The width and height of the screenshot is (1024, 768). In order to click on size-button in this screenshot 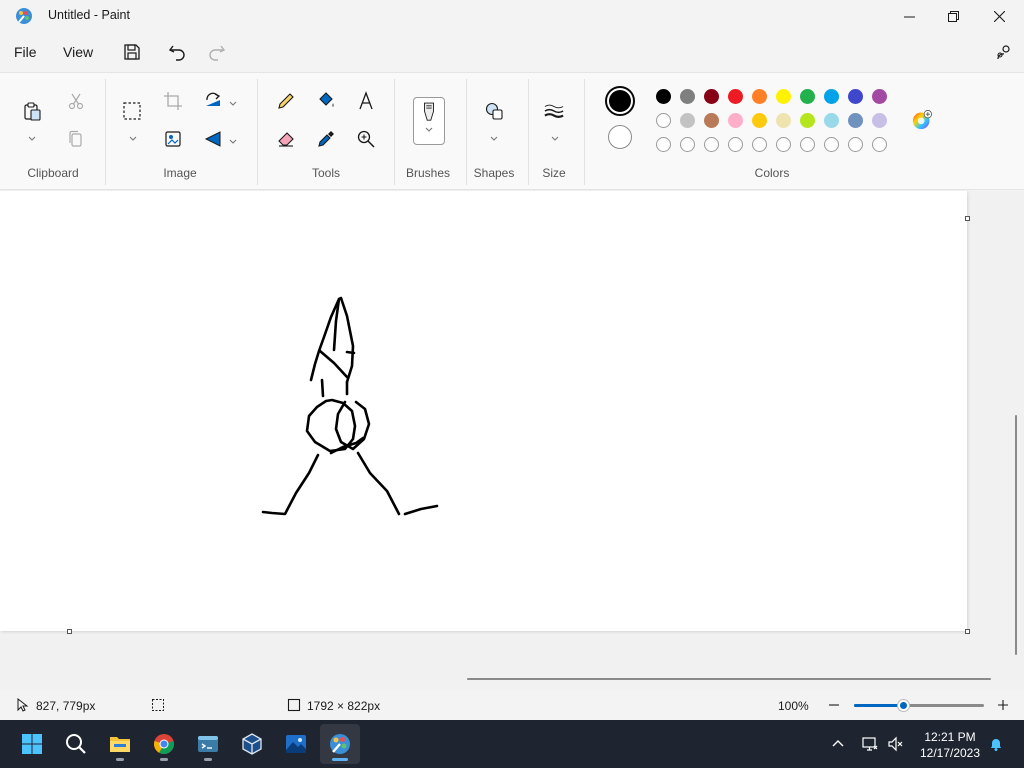, I will do `click(554, 111)`.